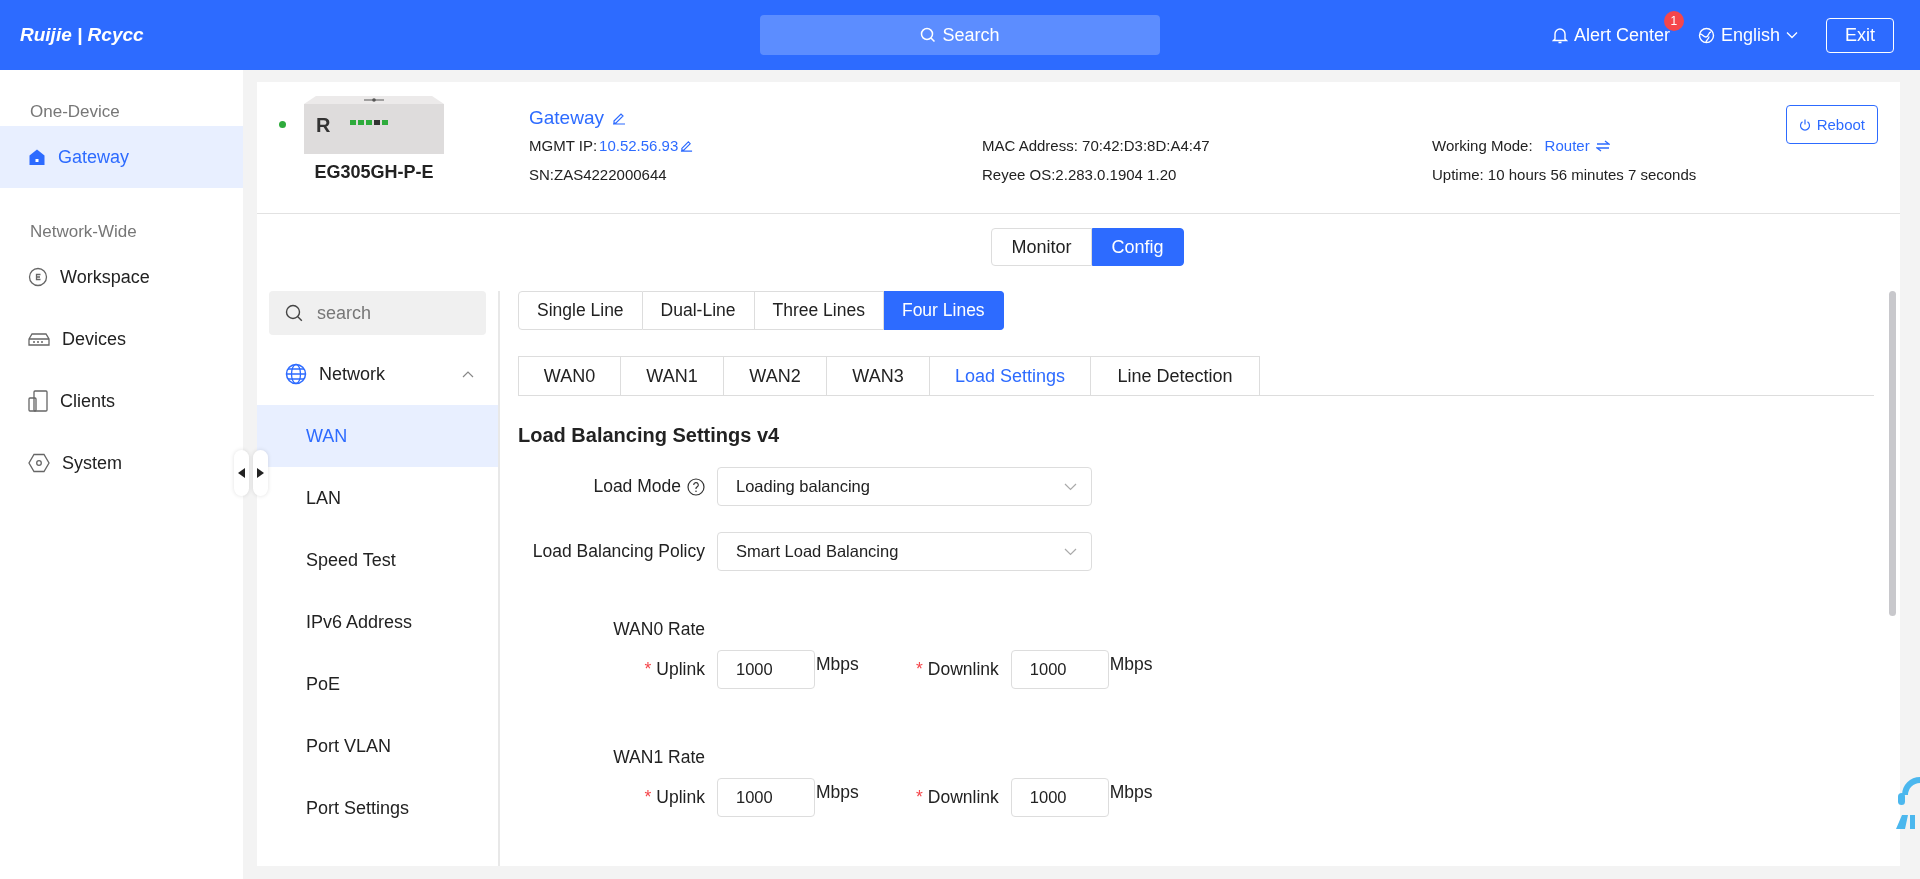 This screenshot has width=1920, height=879. Describe the element at coordinates (75, 112) in the screenshot. I see `section-heading: One-Device` at that location.